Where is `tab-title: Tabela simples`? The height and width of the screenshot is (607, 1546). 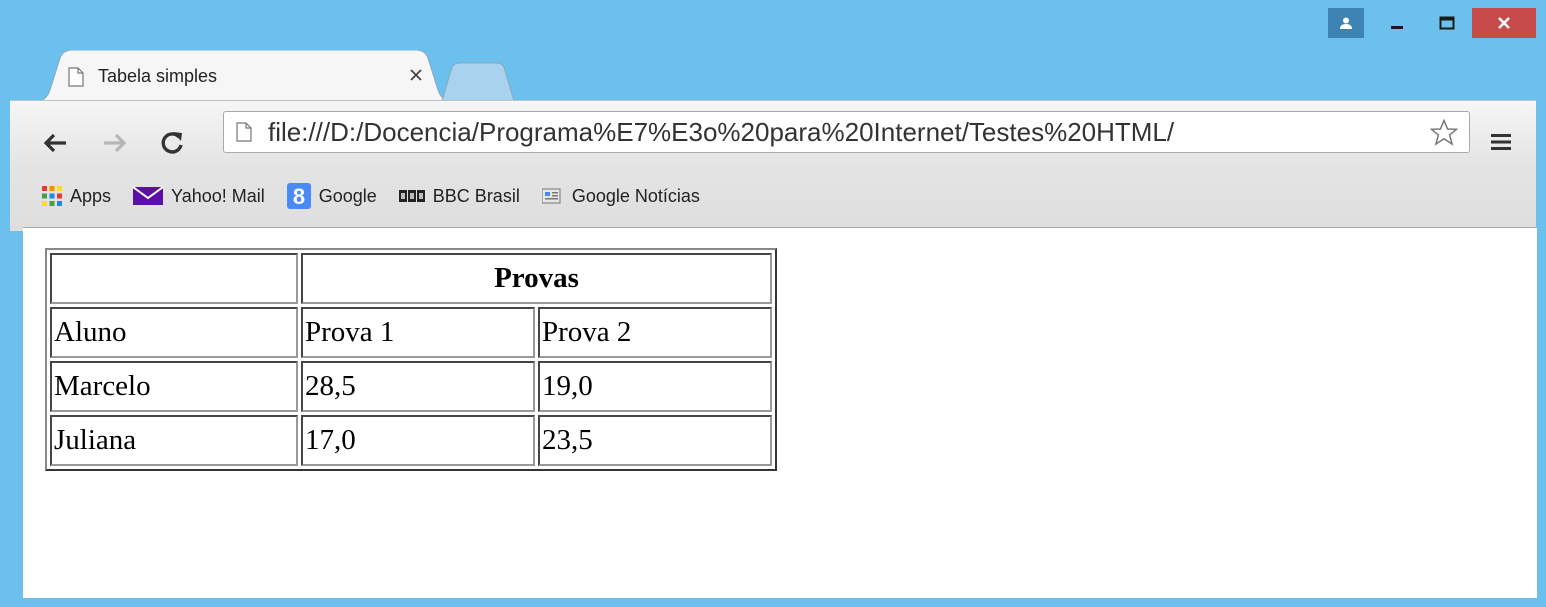 tab-title: Tabela simples is located at coordinates (158, 76).